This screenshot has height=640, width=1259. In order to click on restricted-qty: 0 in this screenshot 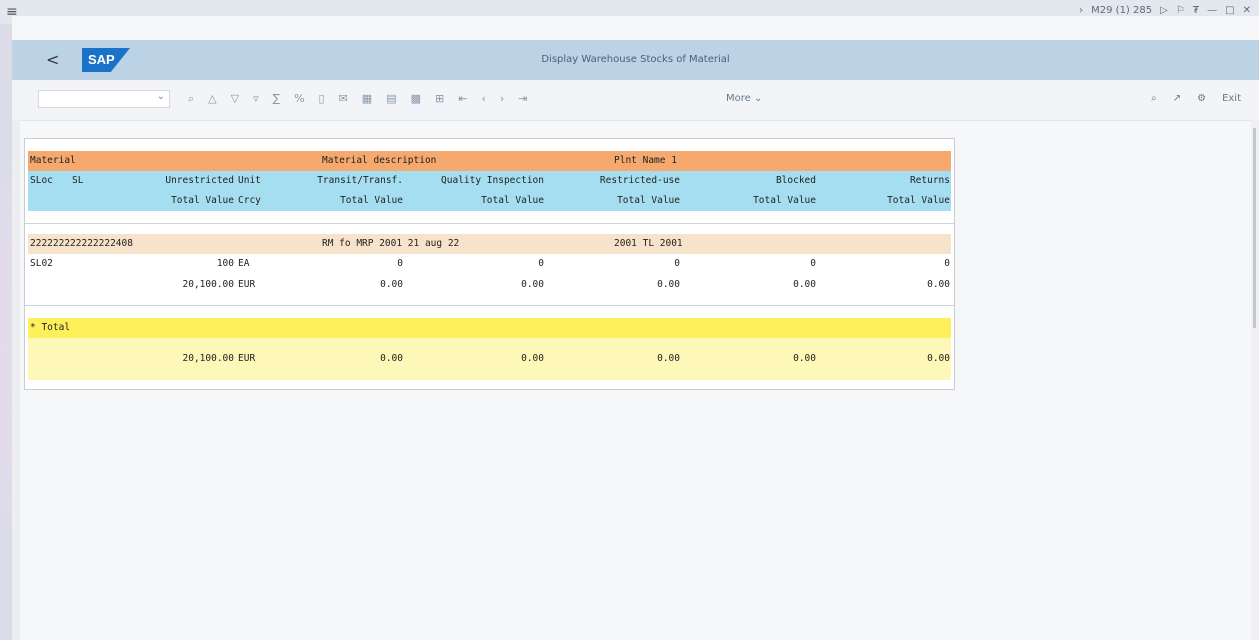, I will do `click(677, 263)`.